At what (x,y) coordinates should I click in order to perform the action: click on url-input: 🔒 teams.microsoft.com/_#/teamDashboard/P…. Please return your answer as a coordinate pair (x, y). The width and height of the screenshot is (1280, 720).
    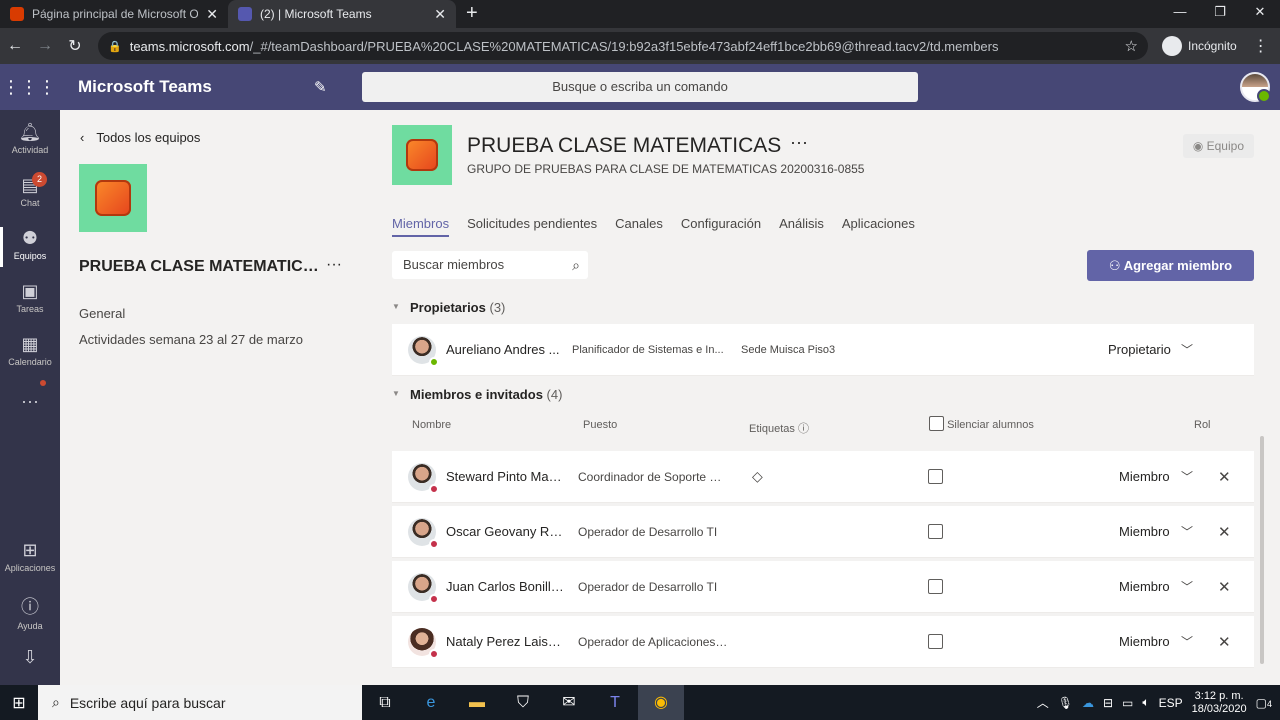
    Looking at the image, I should click on (623, 46).